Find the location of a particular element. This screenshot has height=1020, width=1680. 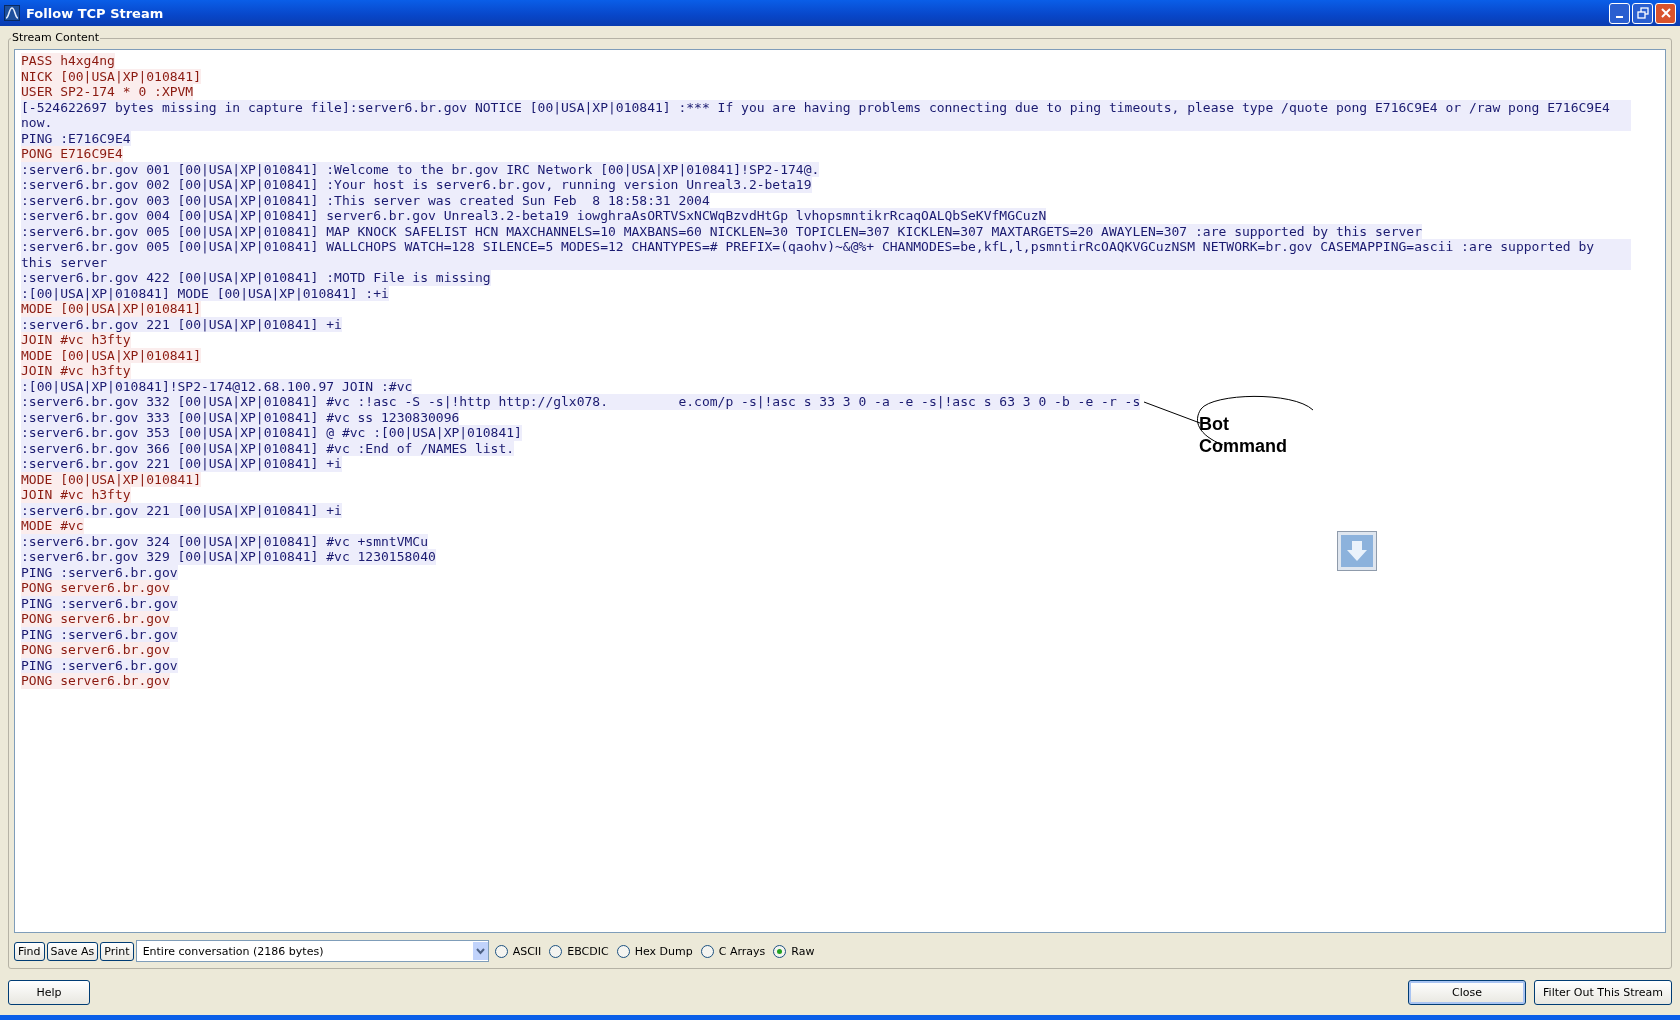

minimize-button is located at coordinates (1619, 13).